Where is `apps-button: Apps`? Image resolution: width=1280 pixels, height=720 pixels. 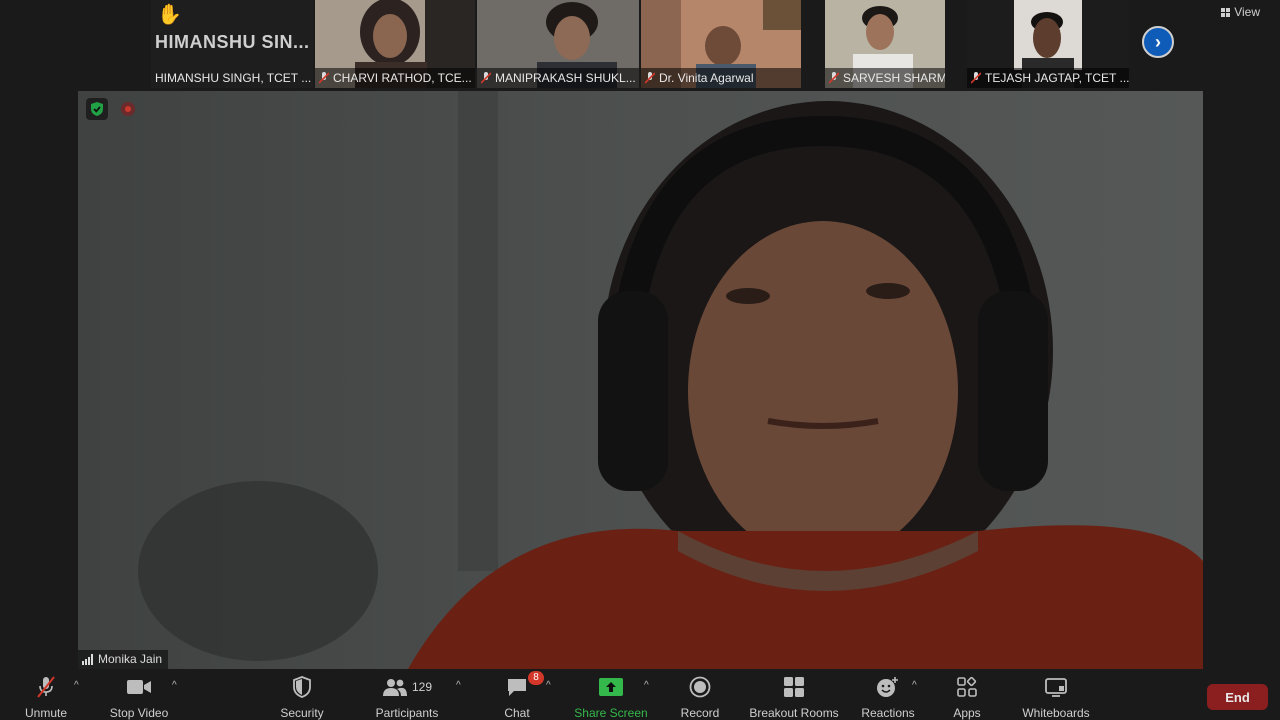
apps-button: Apps is located at coordinates (967, 697).